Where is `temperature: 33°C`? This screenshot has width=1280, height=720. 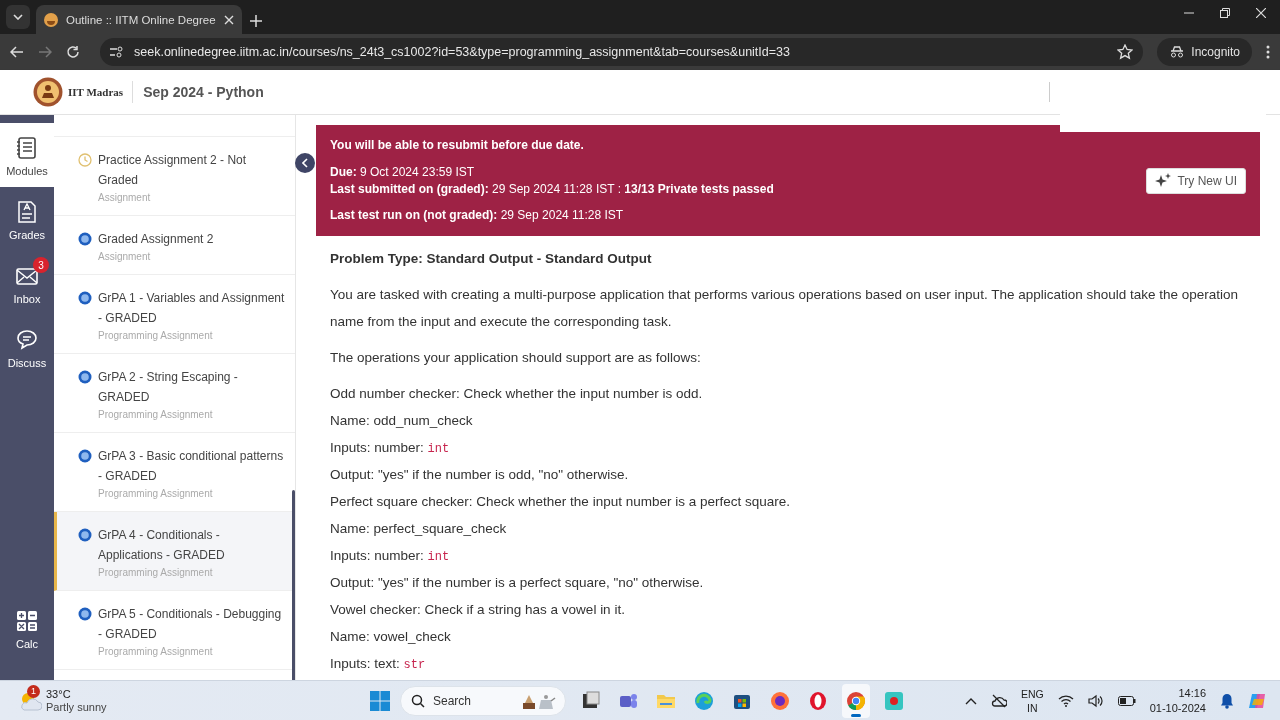 temperature: 33°C is located at coordinates (59, 694).